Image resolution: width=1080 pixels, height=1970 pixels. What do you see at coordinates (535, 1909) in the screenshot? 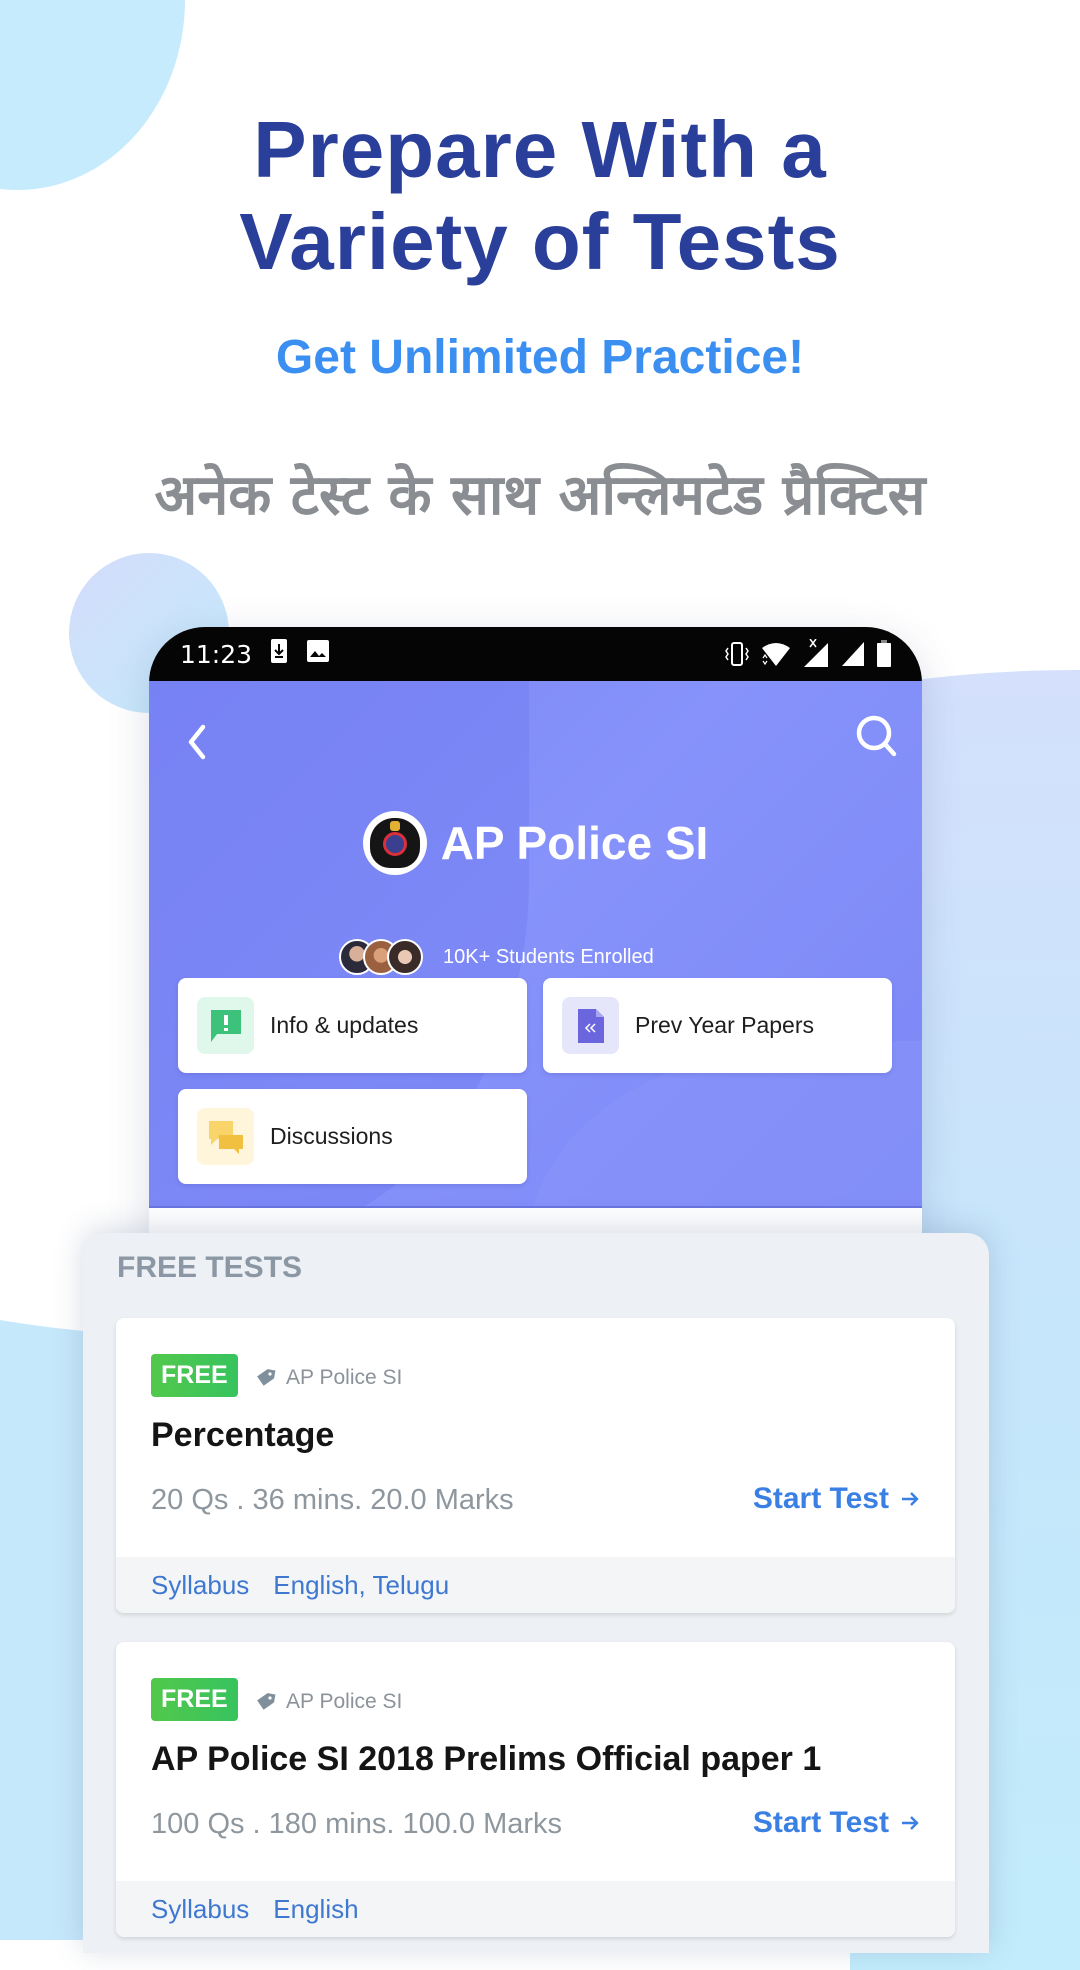
I see `card-footer: Syllabus English` at bounding box center [535, 1909].